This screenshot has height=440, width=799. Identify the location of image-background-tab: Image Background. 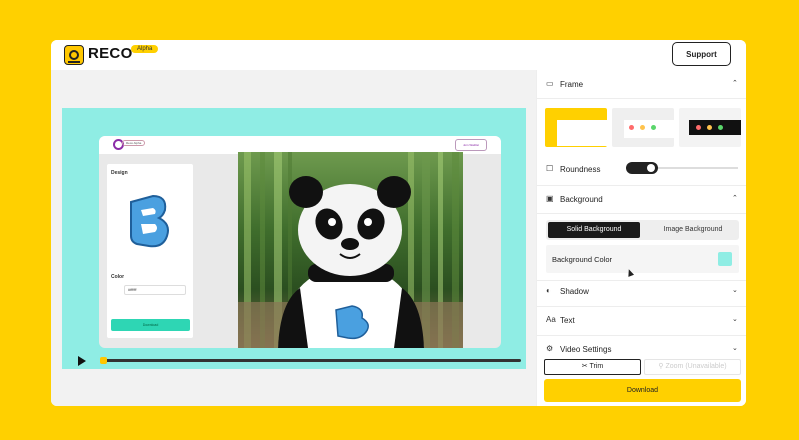
(693, 230).